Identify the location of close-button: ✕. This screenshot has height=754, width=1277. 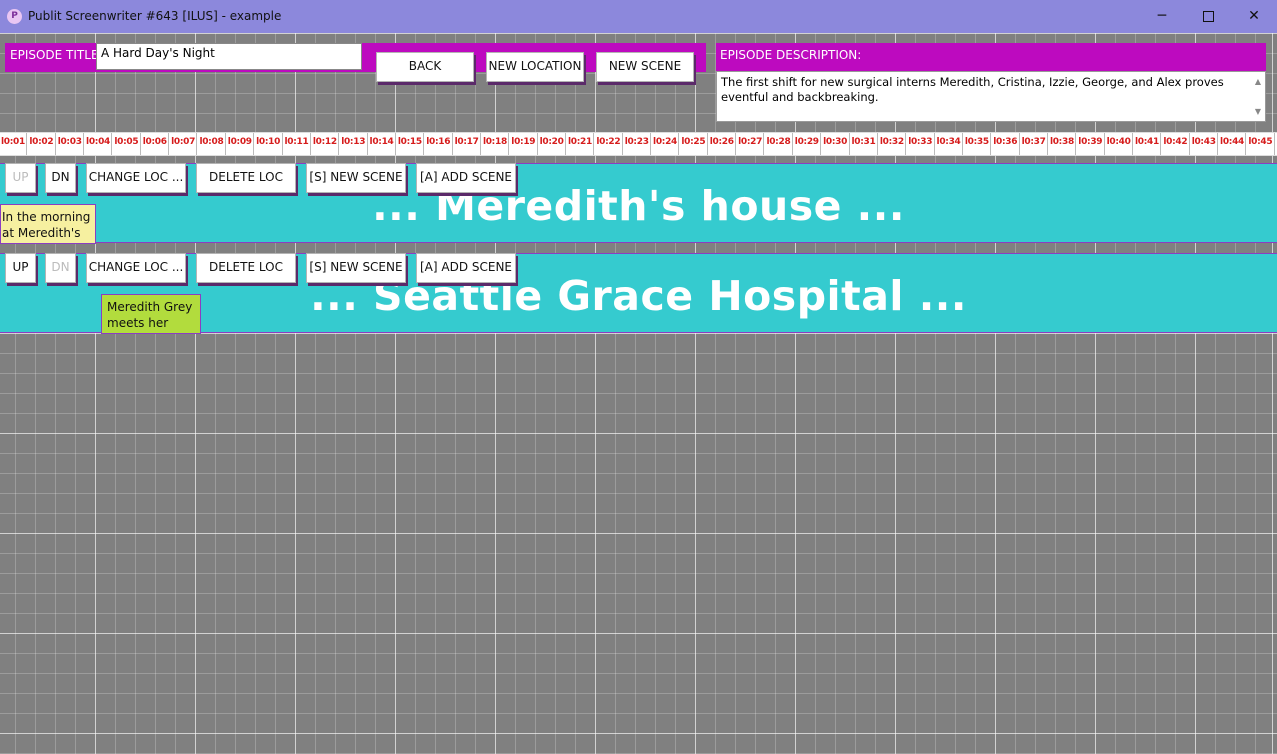
(1254, 16).